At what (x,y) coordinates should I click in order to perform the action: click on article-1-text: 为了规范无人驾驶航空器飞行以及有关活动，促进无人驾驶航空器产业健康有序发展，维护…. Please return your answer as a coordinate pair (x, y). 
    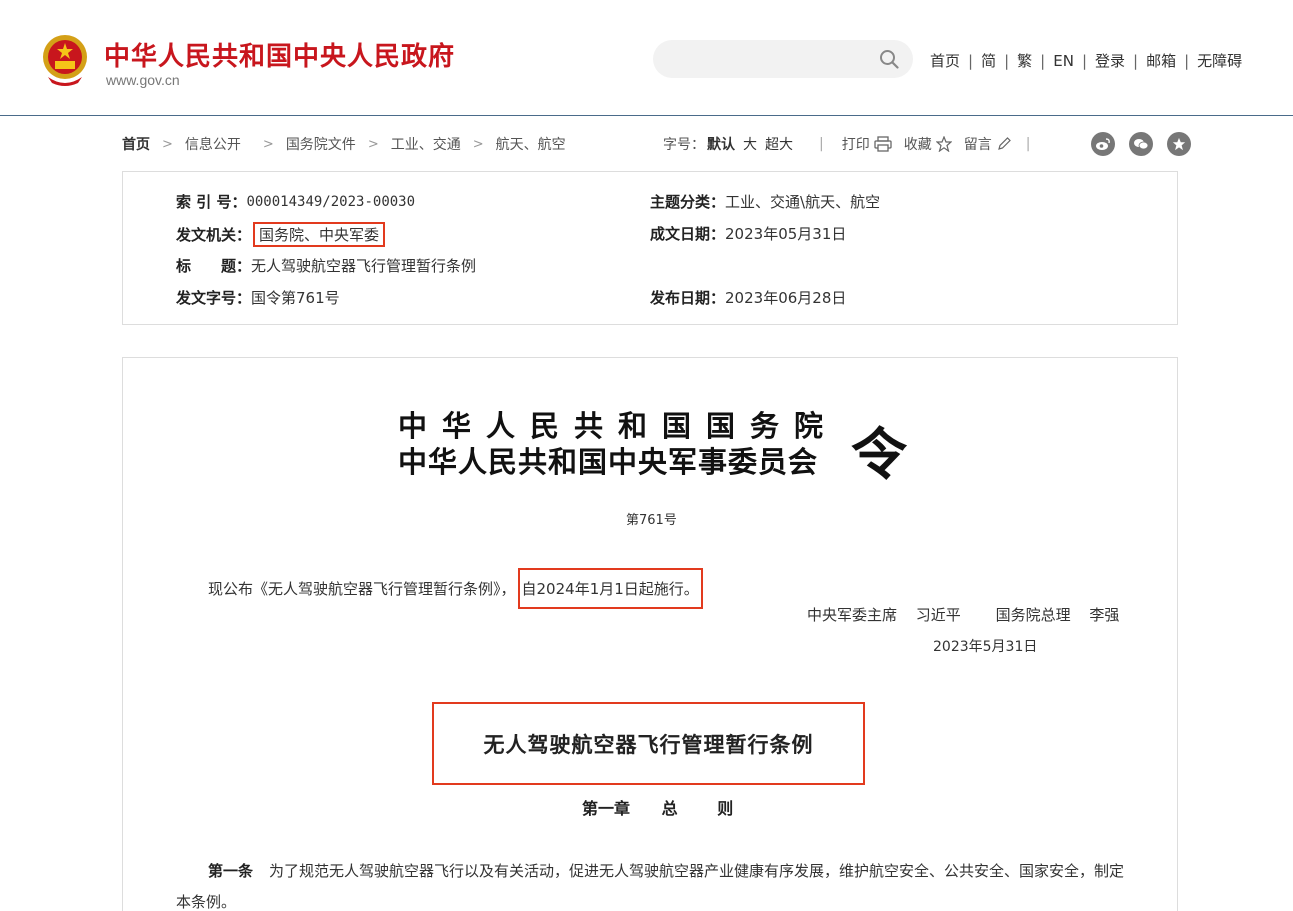
    Looking at the image, I should click on (650, 886).